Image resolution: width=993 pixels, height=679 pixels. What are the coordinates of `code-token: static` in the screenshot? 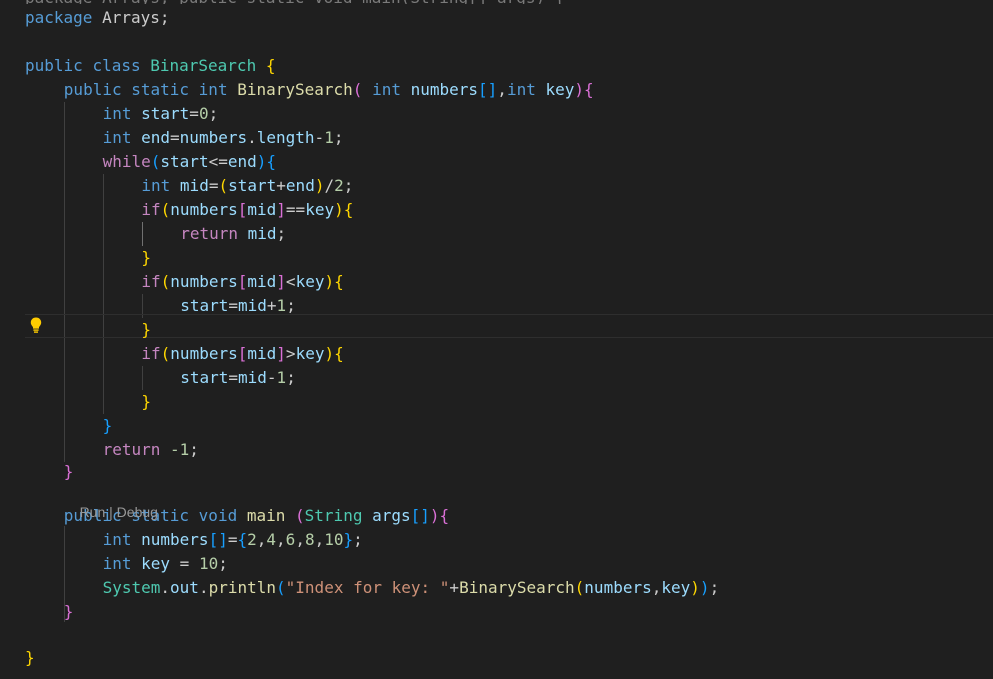 It's located at (165, 89).